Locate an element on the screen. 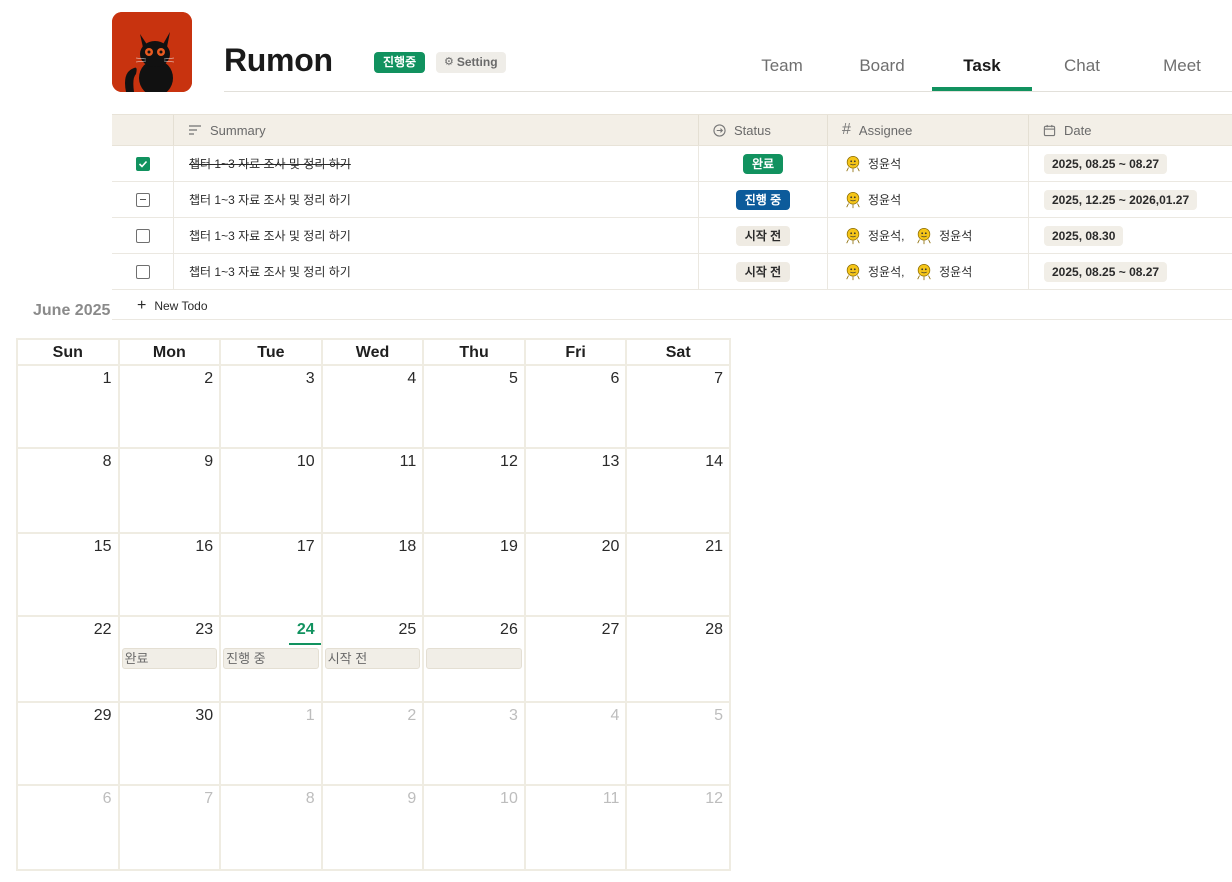  tab-task: Task is located at coordinates (982, 69).